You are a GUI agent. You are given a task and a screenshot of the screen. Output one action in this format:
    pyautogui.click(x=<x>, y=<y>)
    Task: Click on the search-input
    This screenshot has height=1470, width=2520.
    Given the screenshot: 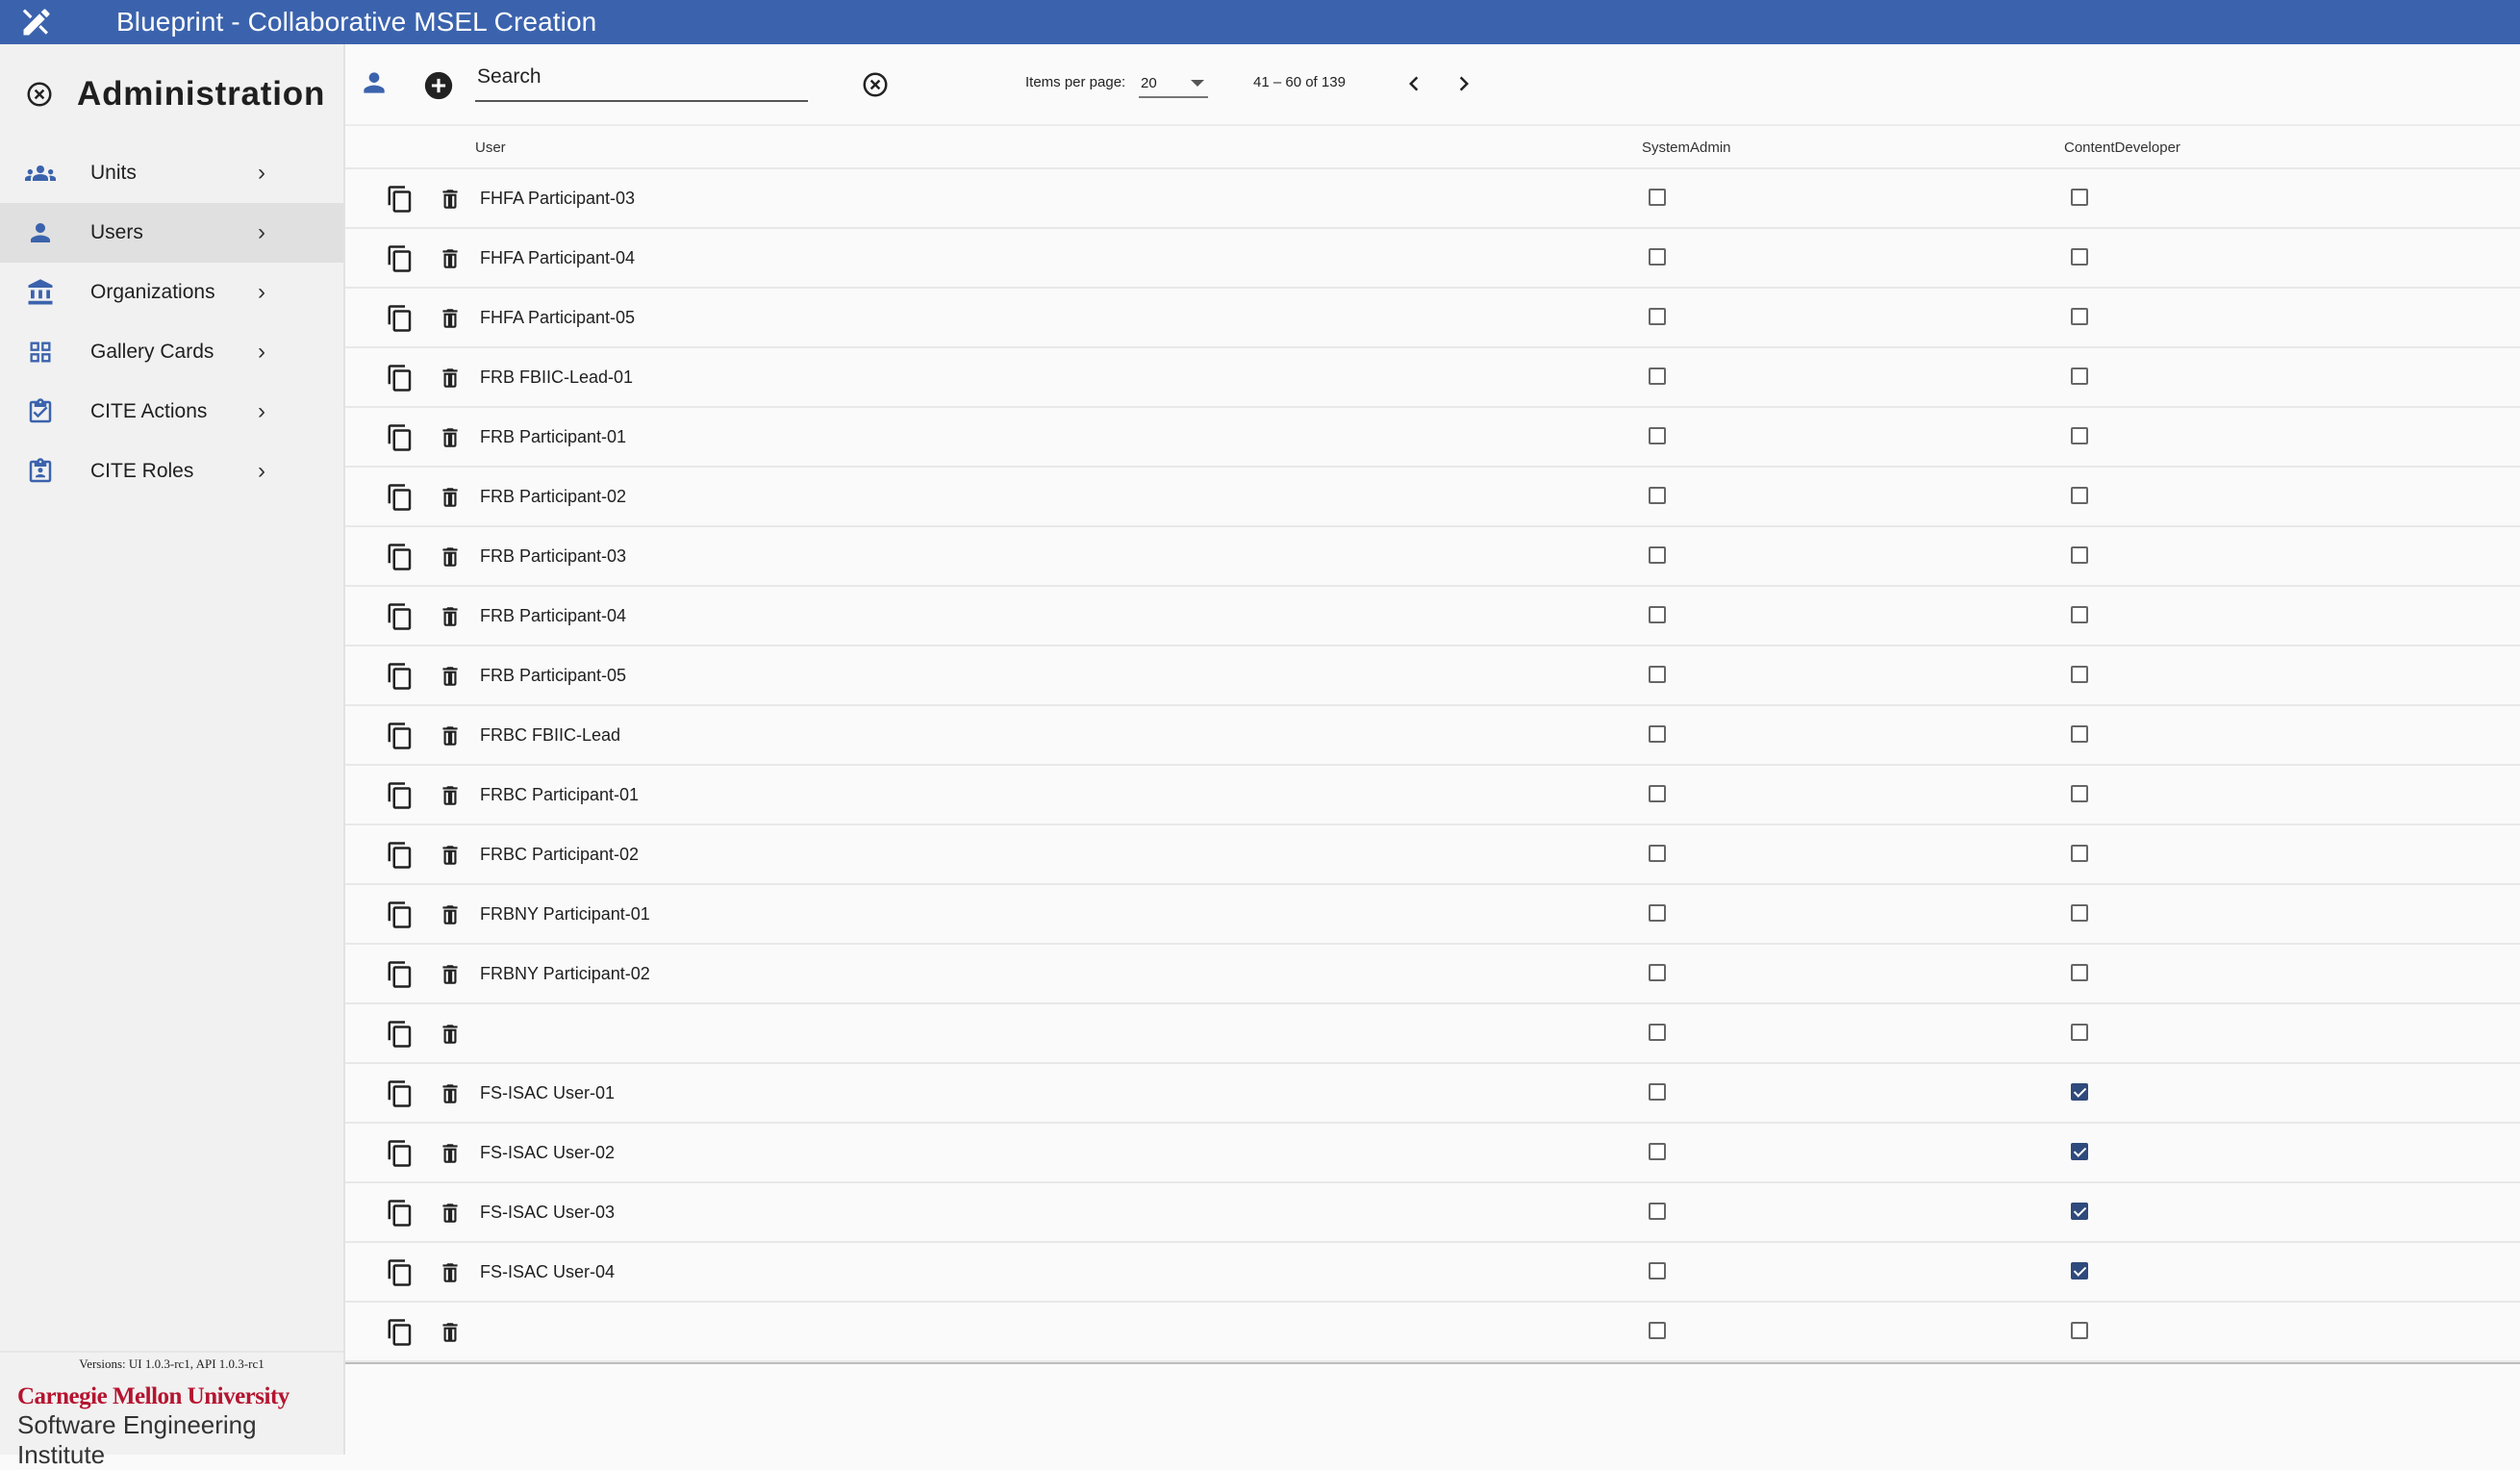 What is the action you would take?
    pyautogui.click(x=641, y=77)
    